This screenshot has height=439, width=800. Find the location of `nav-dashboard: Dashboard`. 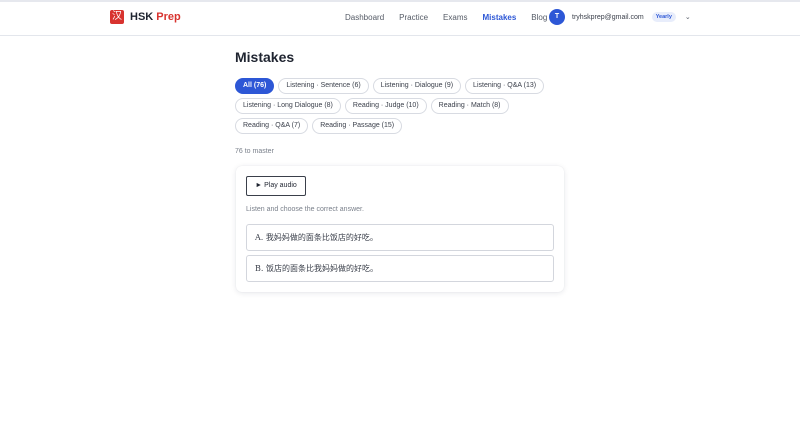

nav-dashboard: Dashboard is located at coordinates (364, 17).